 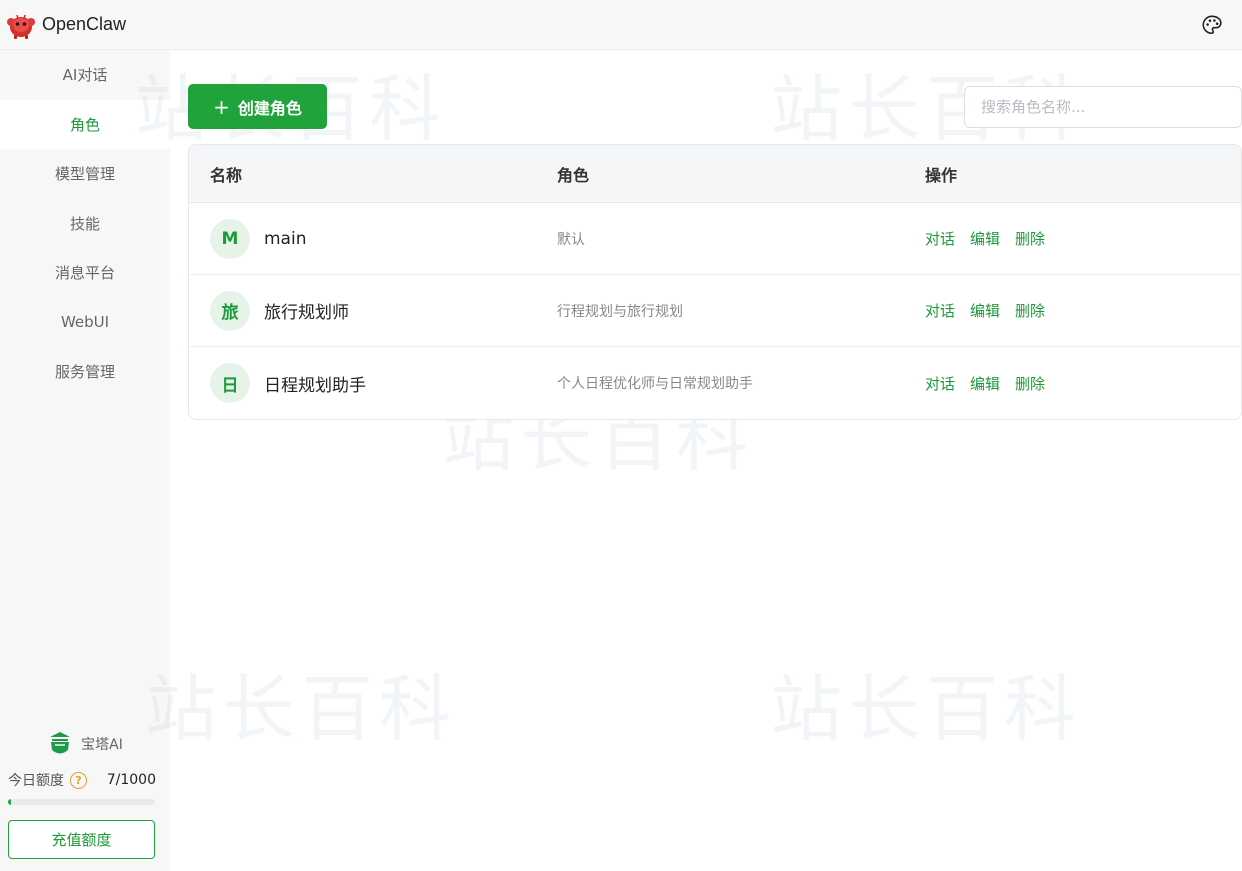 I want to click on sidebar-item-label: 角色, so click(x=84, y=124).